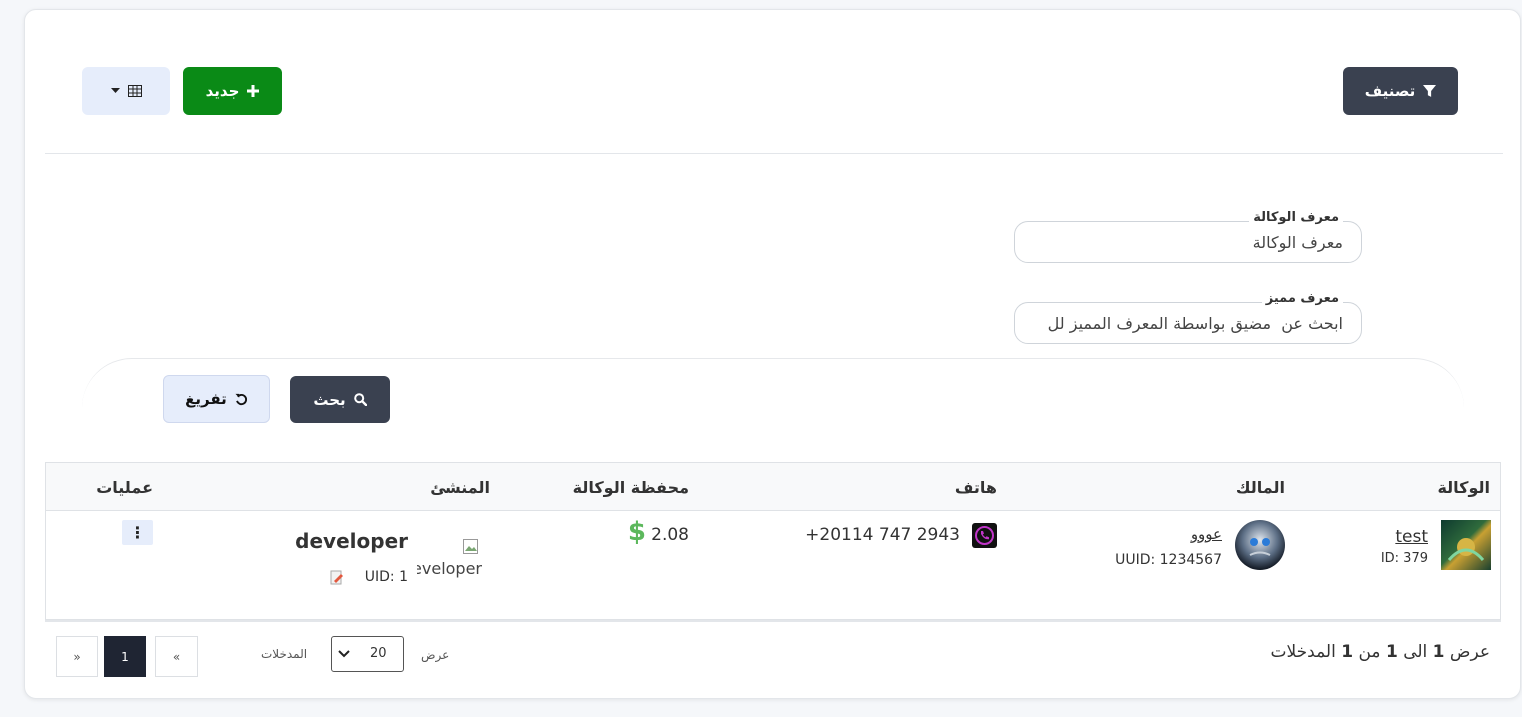 Image resolution: width=1522 pixels, height=717 pixels. Describe the element at coordinates (1296, 217) in the screenshot. I see `agency-id-label: معرف الوكالة` at that location.